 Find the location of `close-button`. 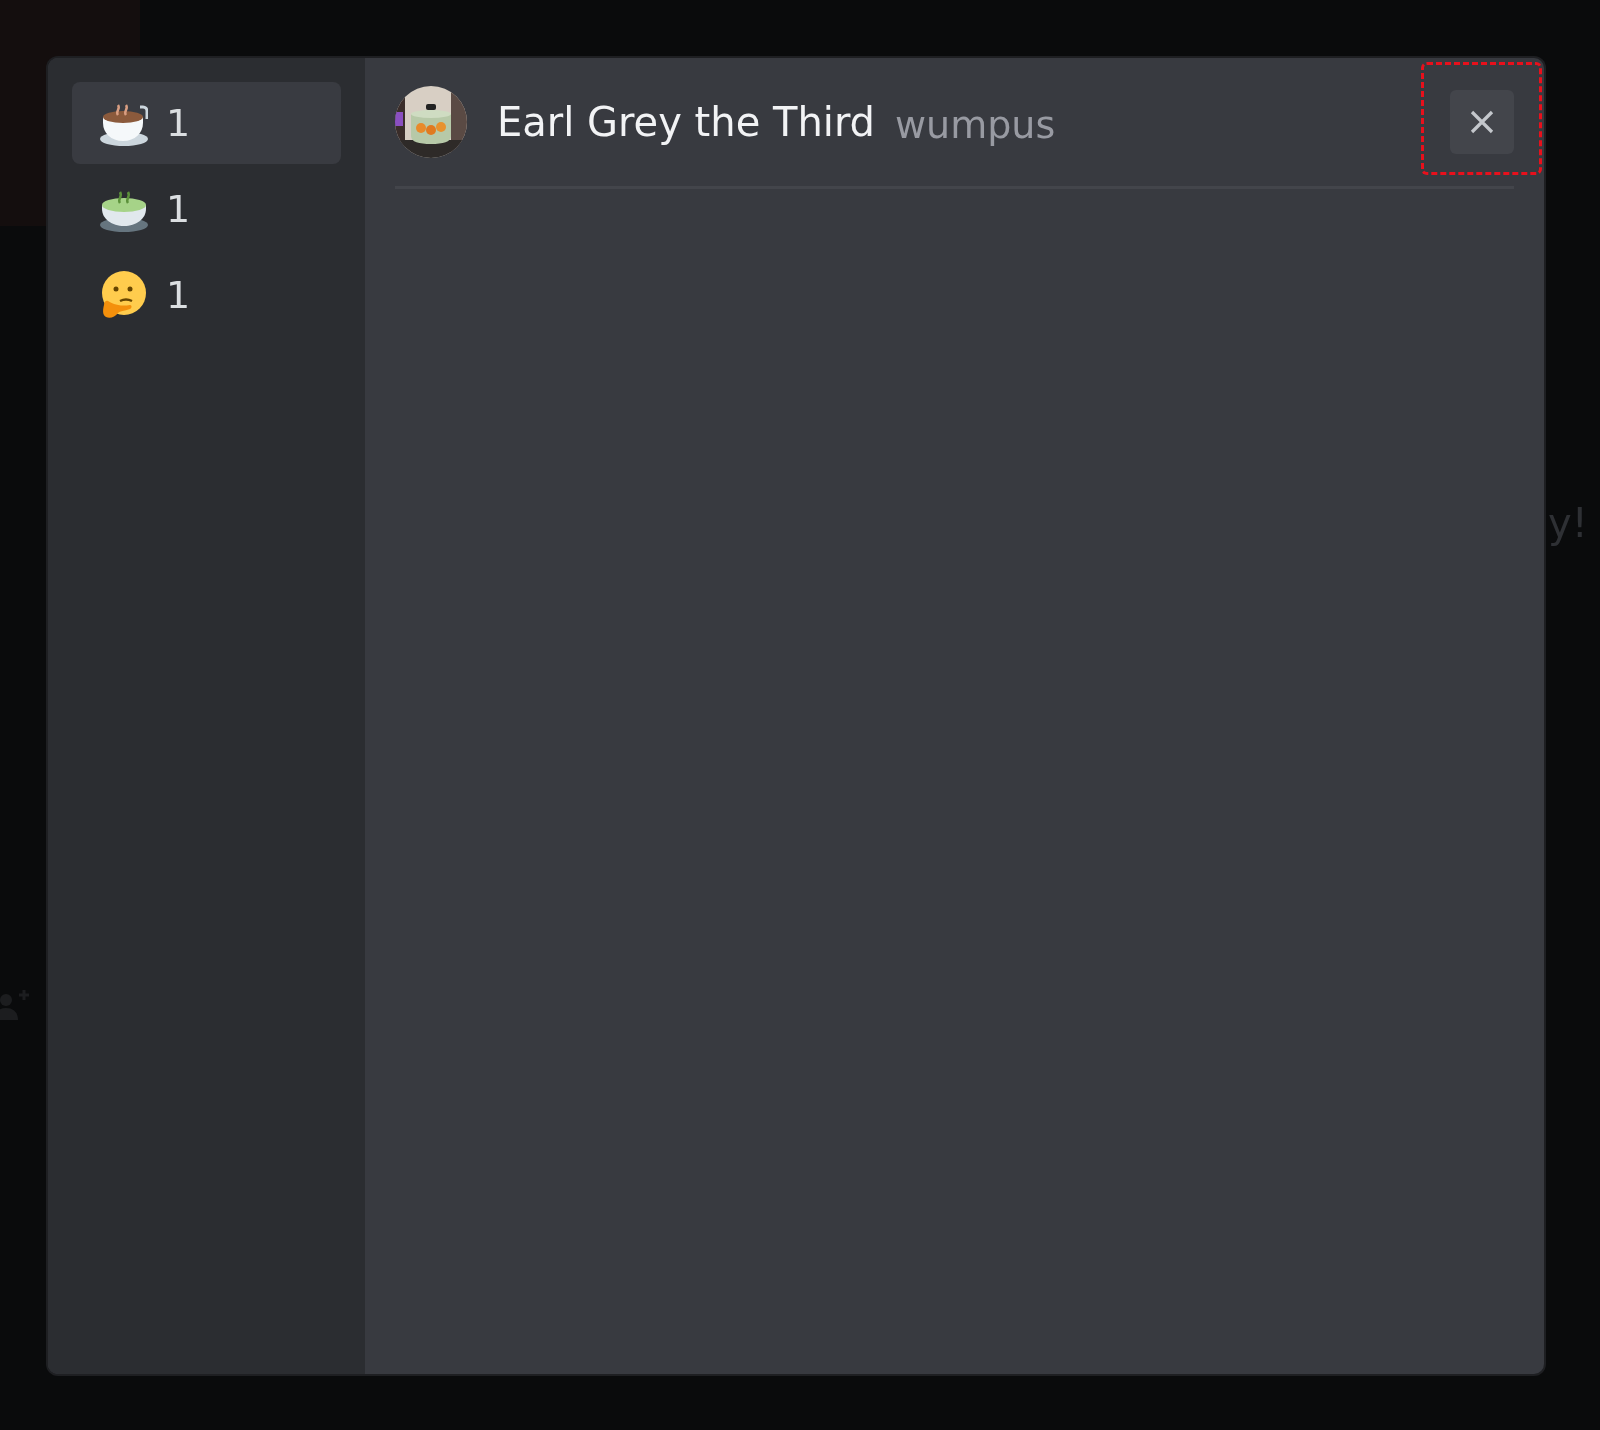

close-button is located at coordinates (1482, 122).